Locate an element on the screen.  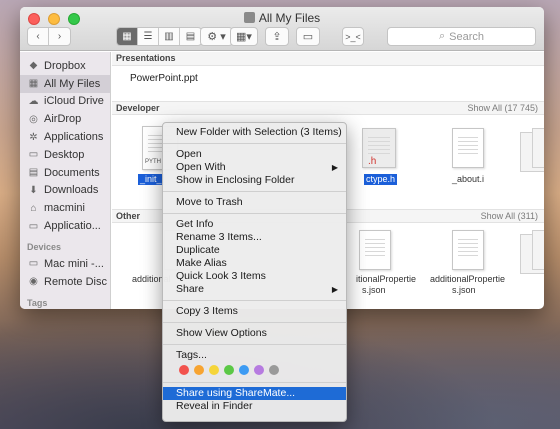
tag-purple-dot is located at coordinates (259, 370).